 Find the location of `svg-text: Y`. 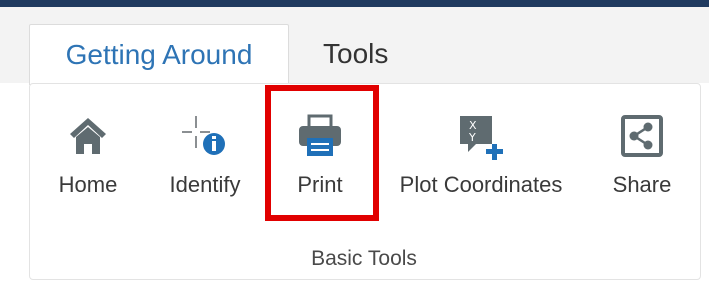

svg-text: Y is located at coordinates (472, 137).